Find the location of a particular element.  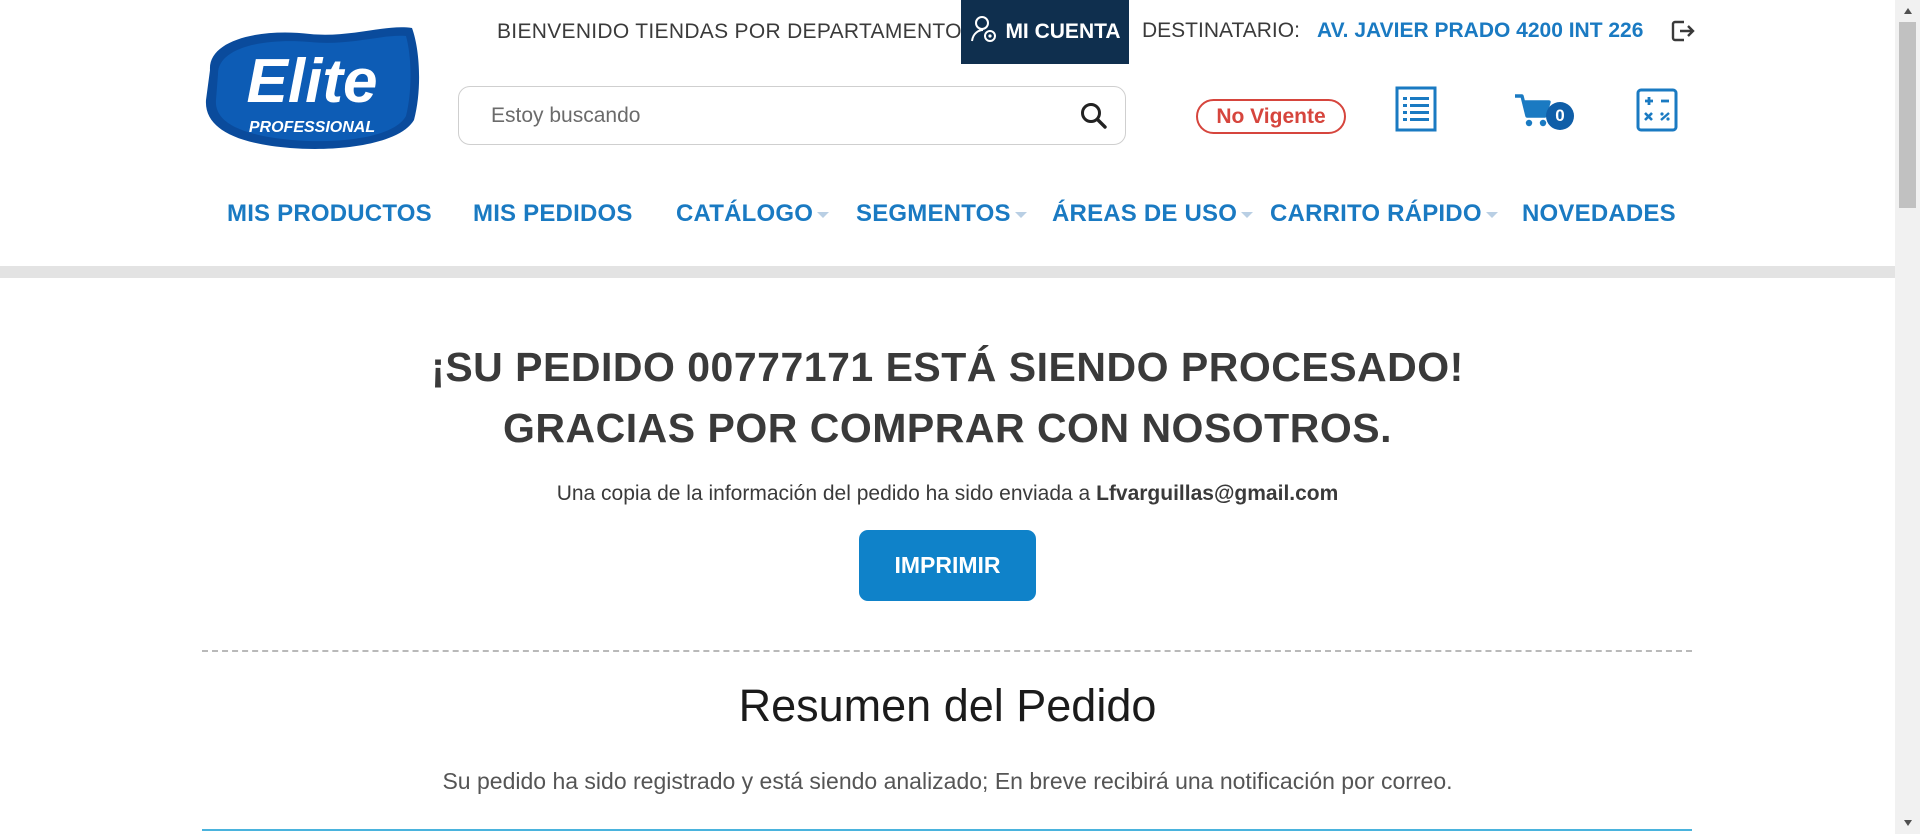

logout-icon is located at coordinates (1685, 32).